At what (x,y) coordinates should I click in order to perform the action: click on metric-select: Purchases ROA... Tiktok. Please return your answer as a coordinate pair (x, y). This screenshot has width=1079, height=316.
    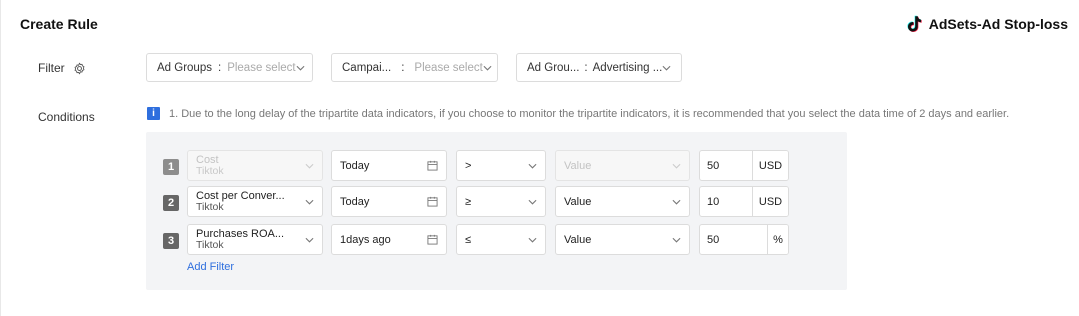
    Looking at the image, I should click on (255, 239).